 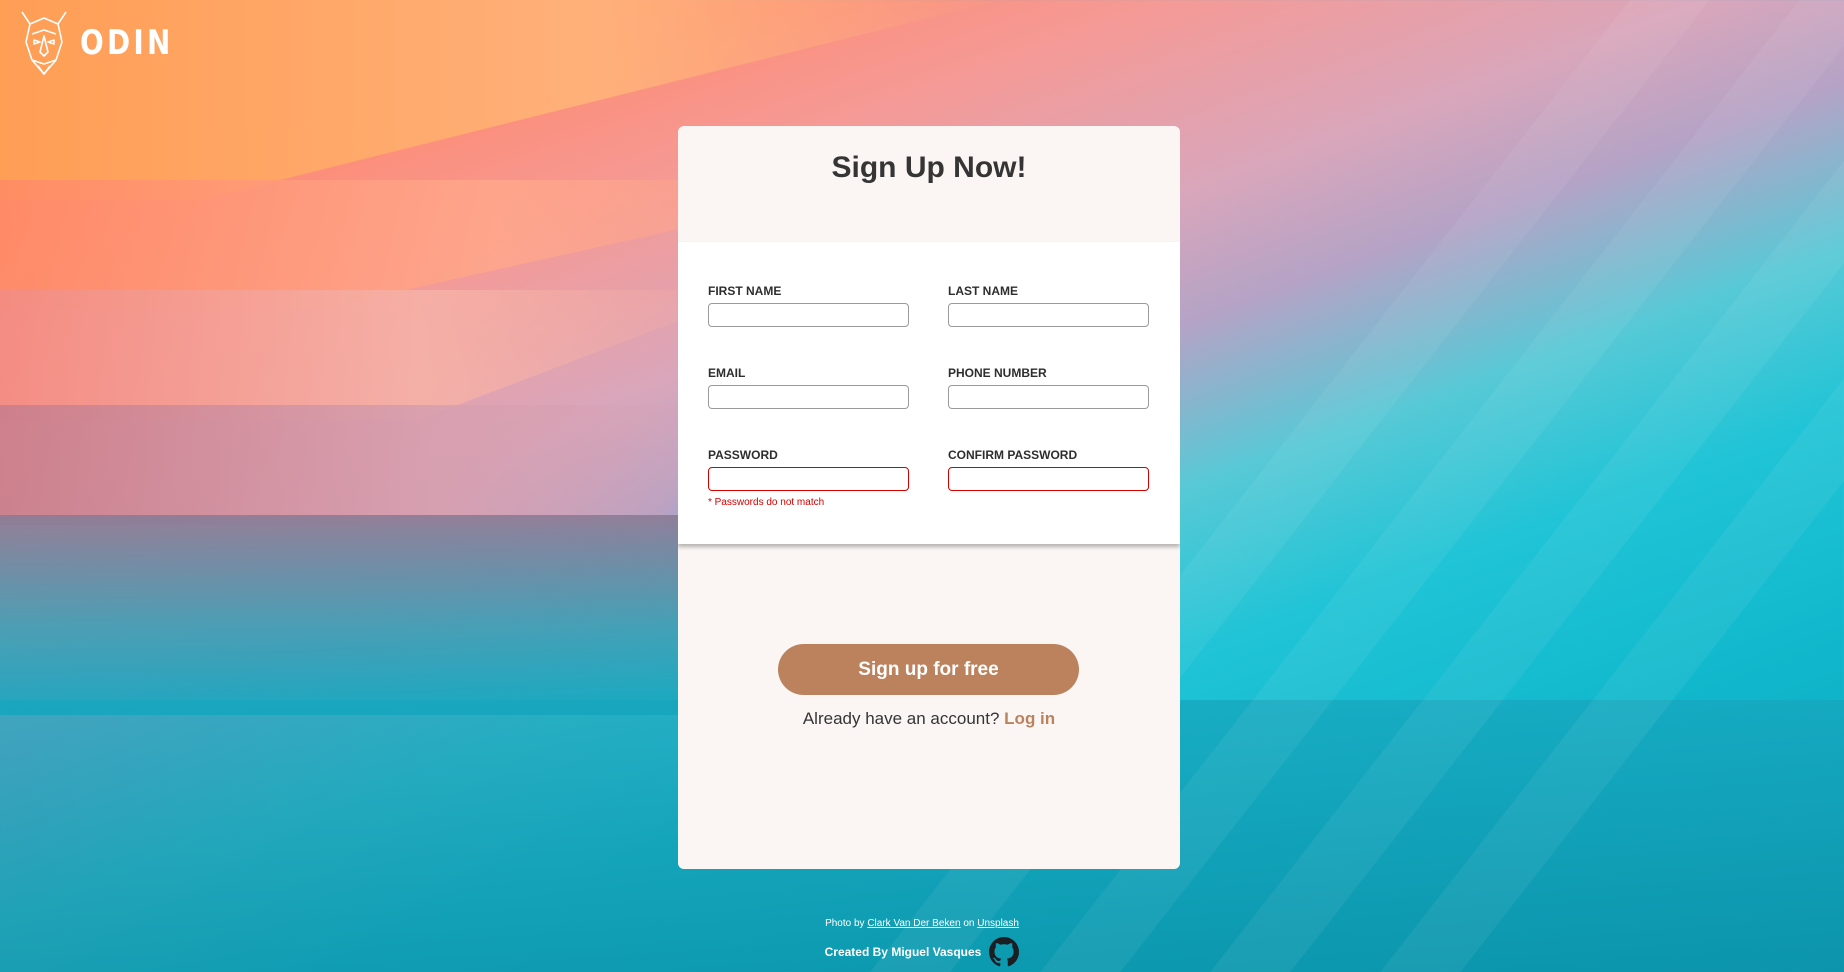 I want to click on login-link: Log in, so click(x=1029, y=718).